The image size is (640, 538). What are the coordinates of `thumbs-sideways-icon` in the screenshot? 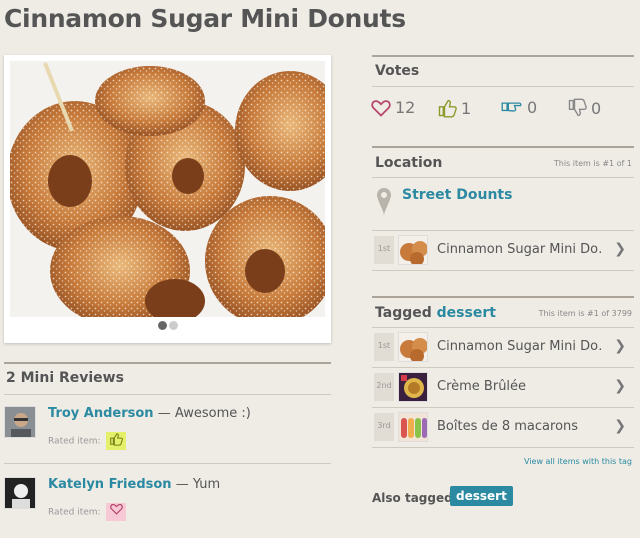 It's located at (512, 108).